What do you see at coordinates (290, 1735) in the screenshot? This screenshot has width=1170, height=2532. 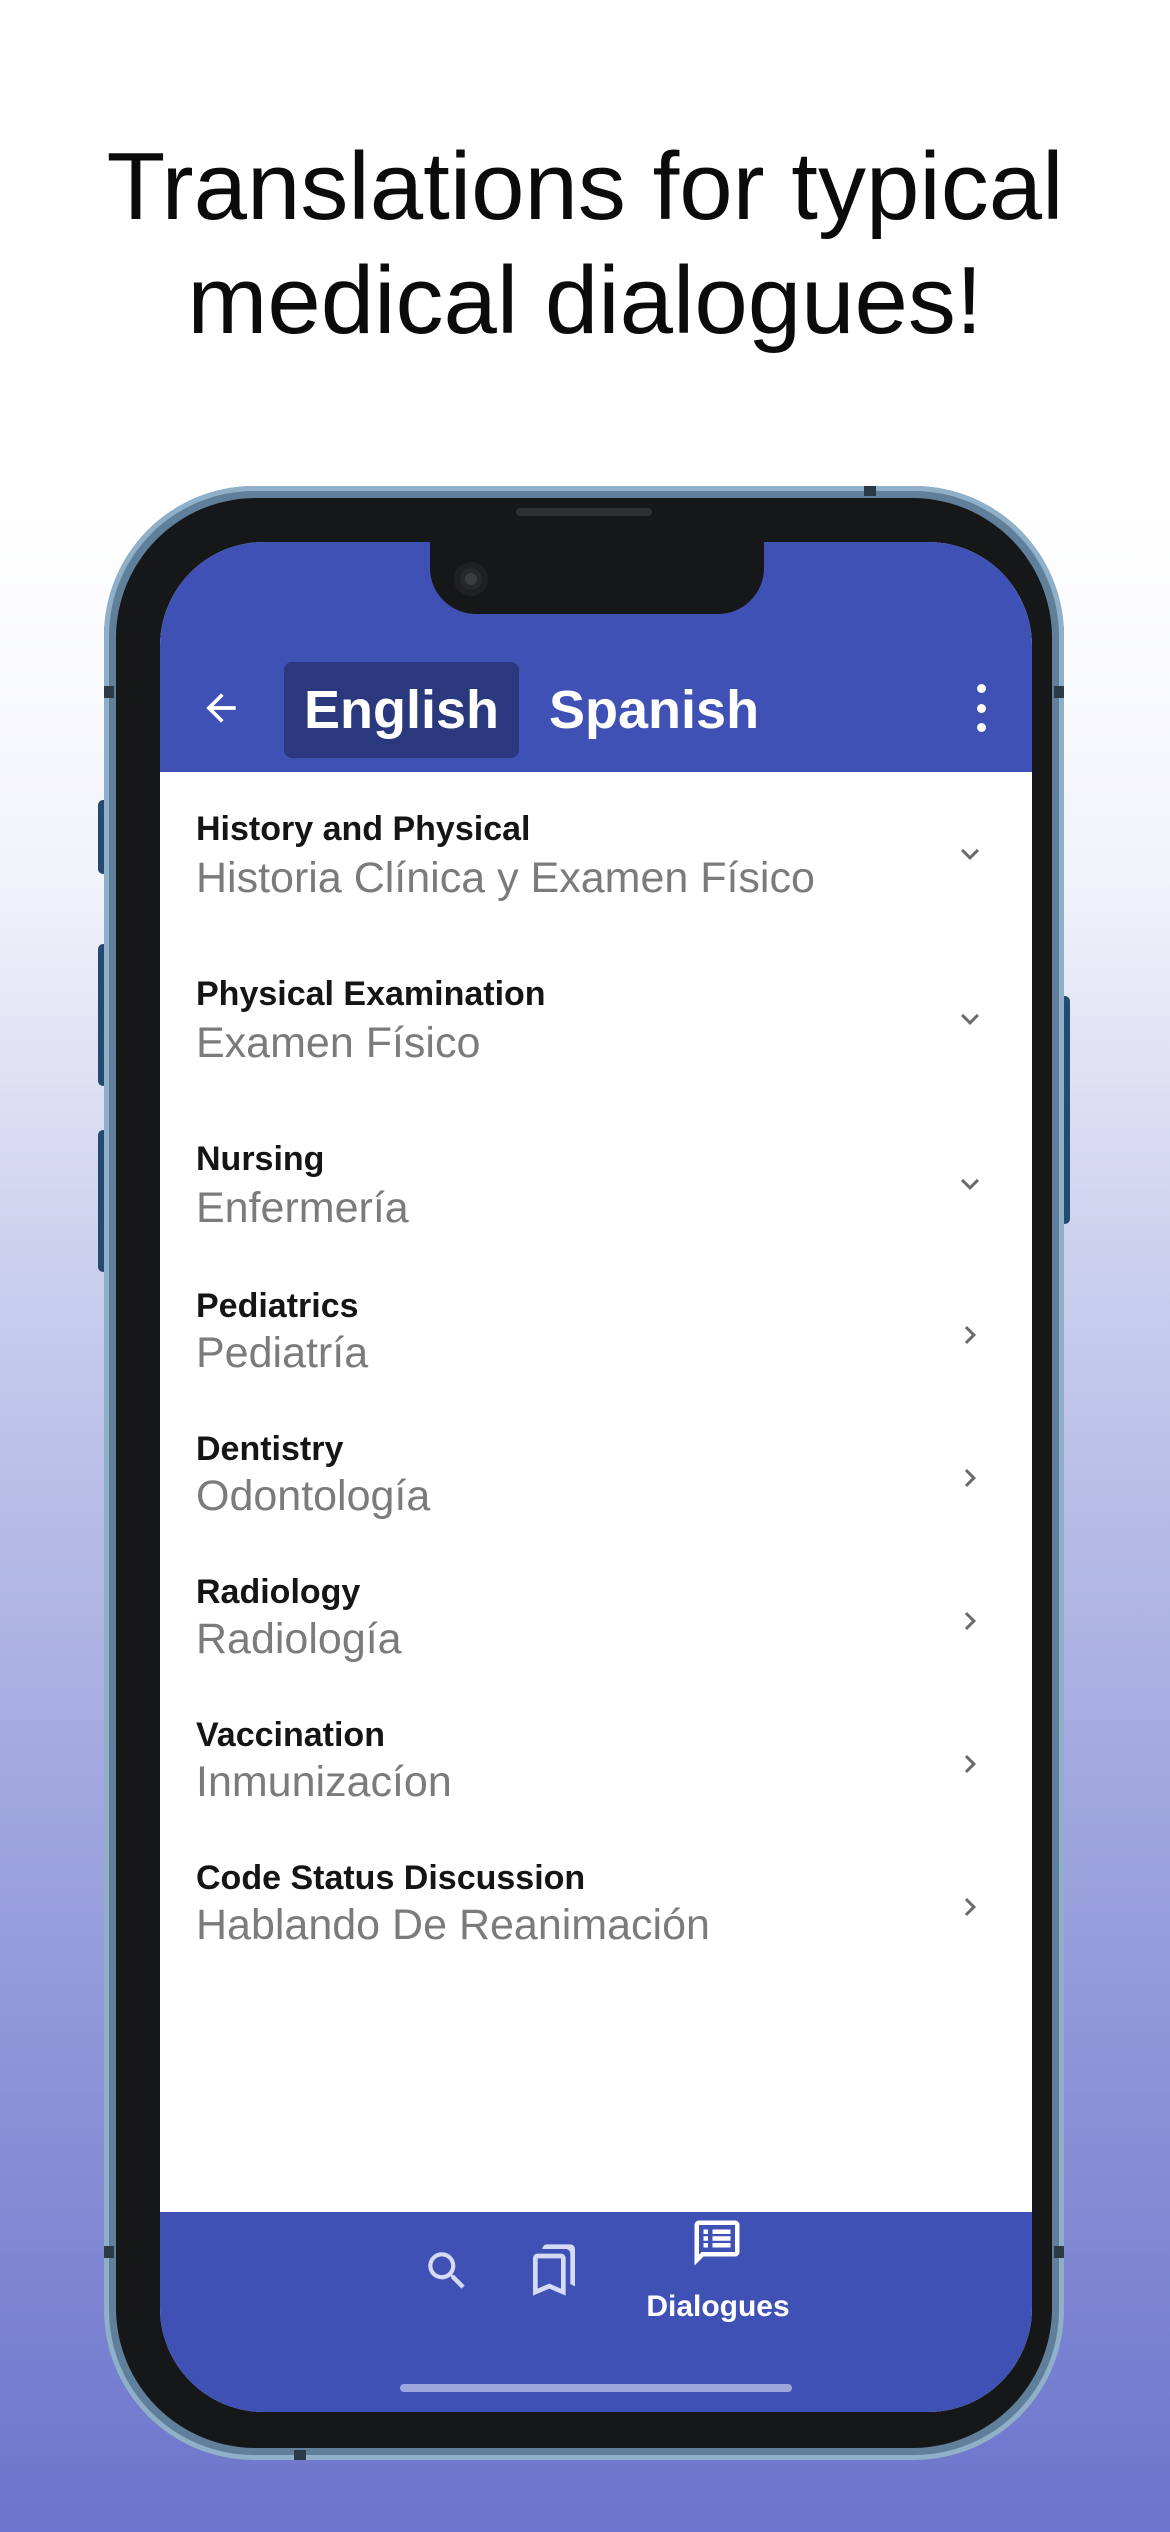 I see `item-english-title: Vaccination` at bounding box center [290, 1735].